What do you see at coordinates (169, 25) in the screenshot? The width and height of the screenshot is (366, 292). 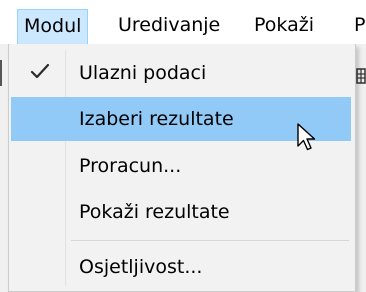 I see `menu-uredivanje: Uredivanje` at bounding box center [169, 25].